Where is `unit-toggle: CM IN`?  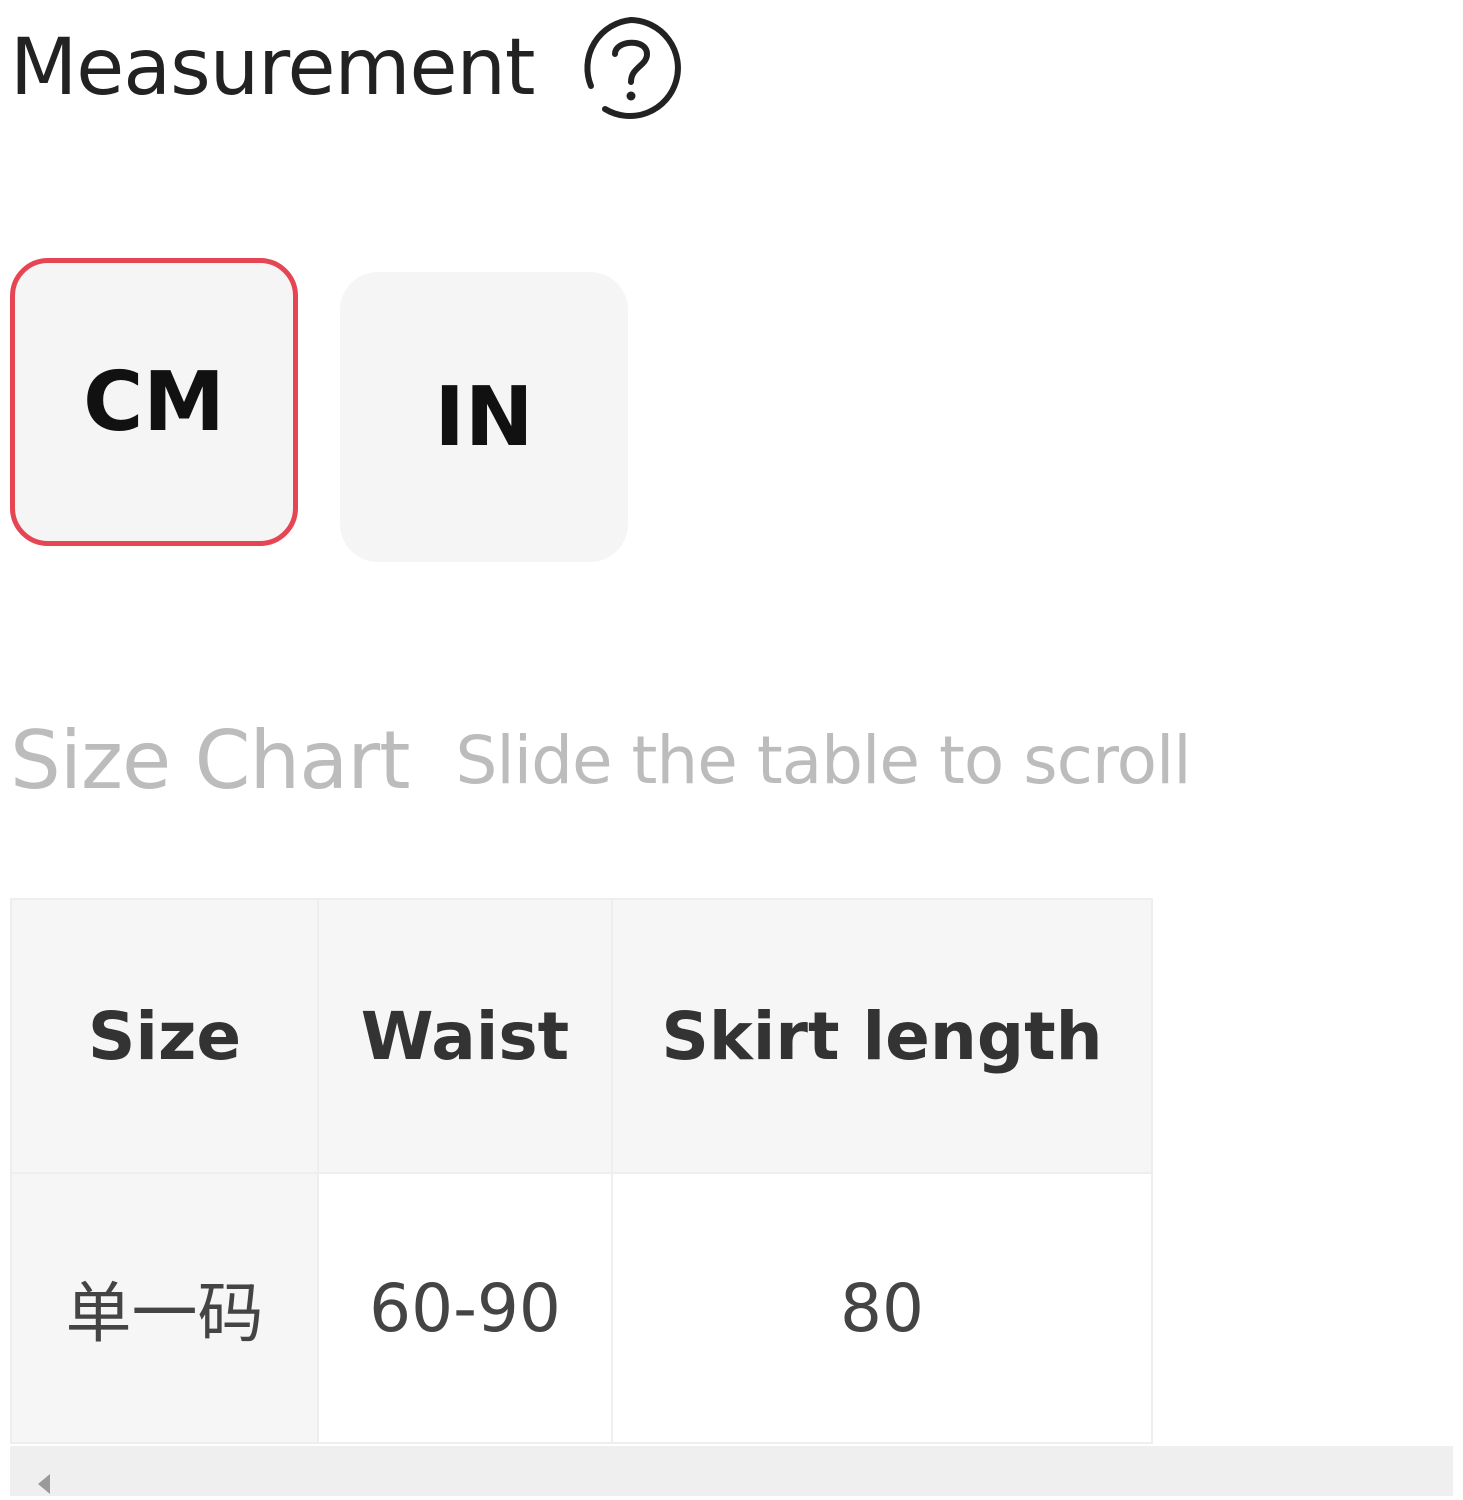
unit-toggle: CM IN is located at coordinates (319, 410).